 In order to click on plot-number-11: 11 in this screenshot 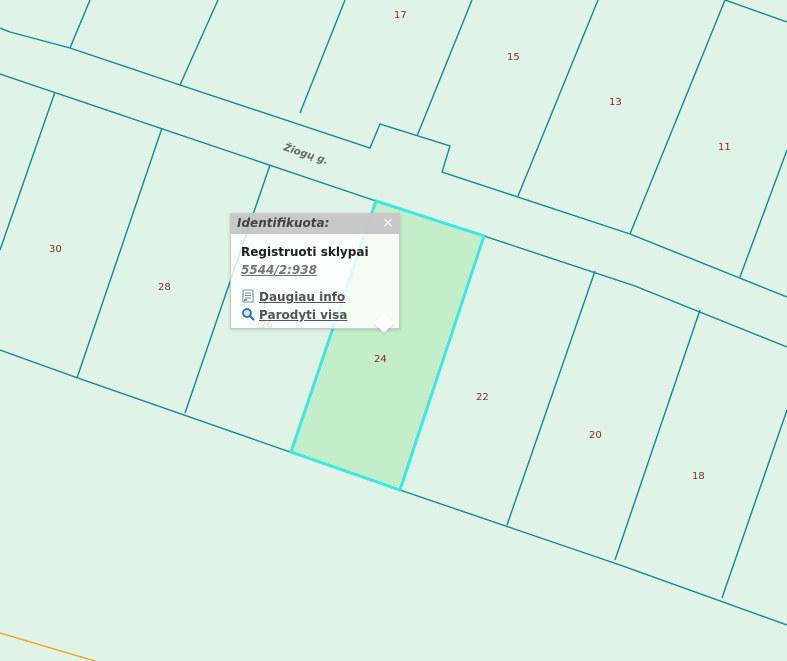, I will do `click(724, 147)`.